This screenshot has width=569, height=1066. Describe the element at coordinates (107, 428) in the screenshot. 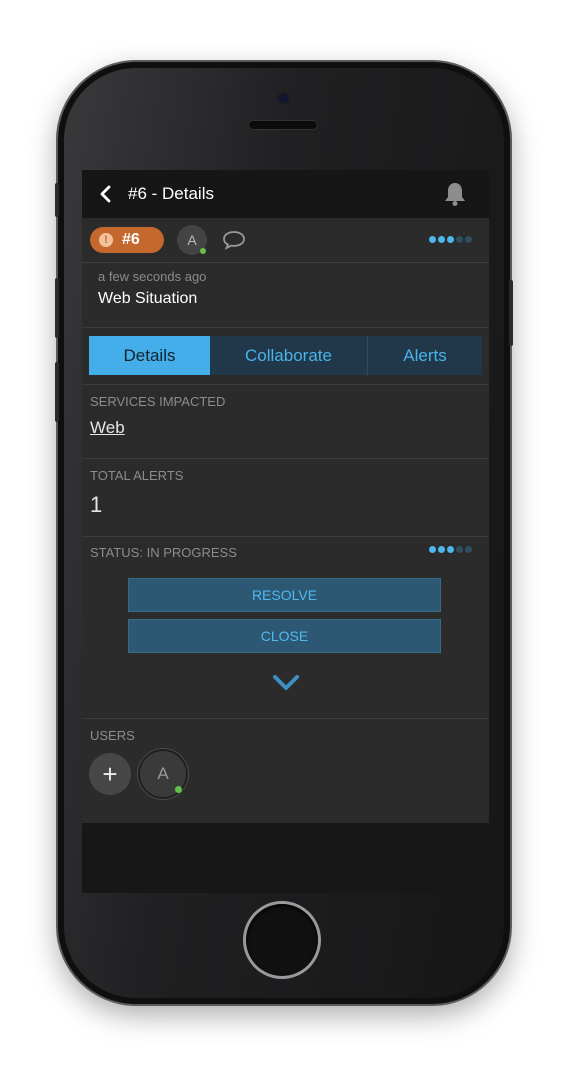

I see `service-link-web: Web` at that location.